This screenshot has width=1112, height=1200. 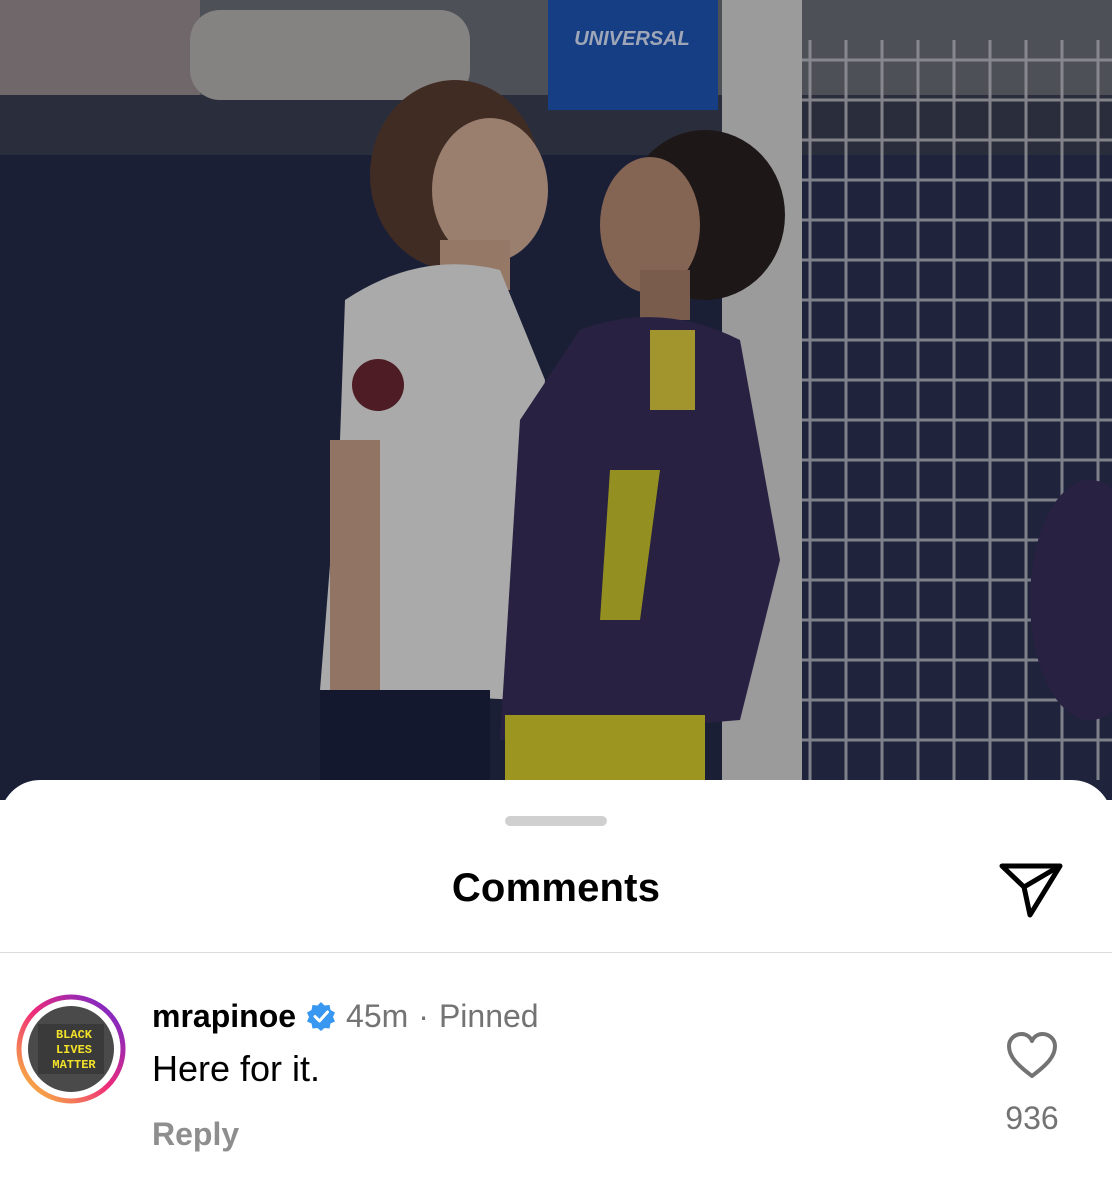 I want to click on avatar-image: BLACK LIVES MATTER, so click(x=71, y=1049).